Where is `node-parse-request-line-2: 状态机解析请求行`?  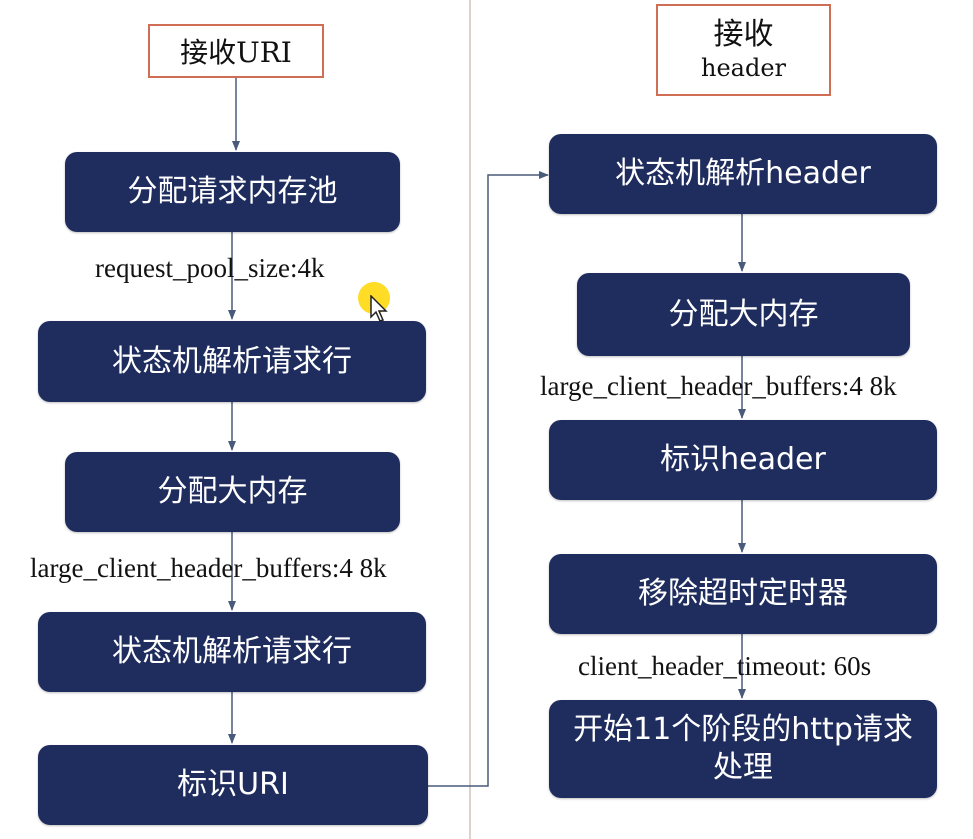
node-parse-request-line-2: 状态机解析请求行 is located at coordinates (232, 652).